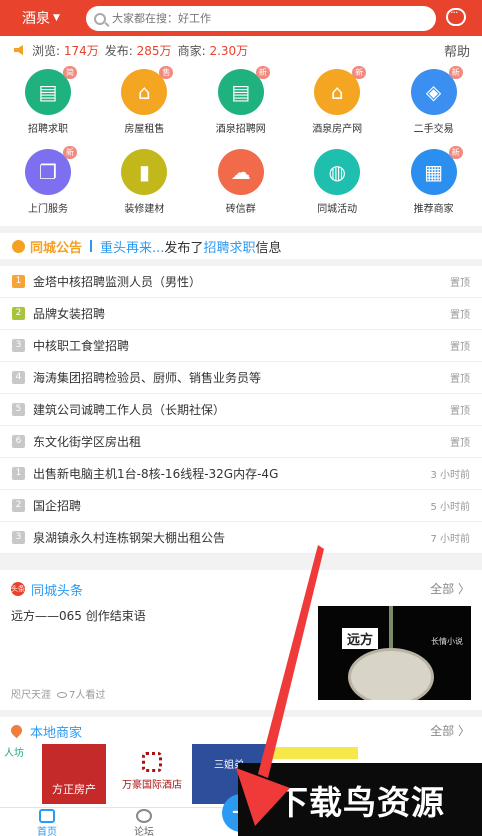 Image resolution: width=482 pixels, height=836 pixels. I want to click on category-6: ❐ 新上门服务, so click(48, 182).